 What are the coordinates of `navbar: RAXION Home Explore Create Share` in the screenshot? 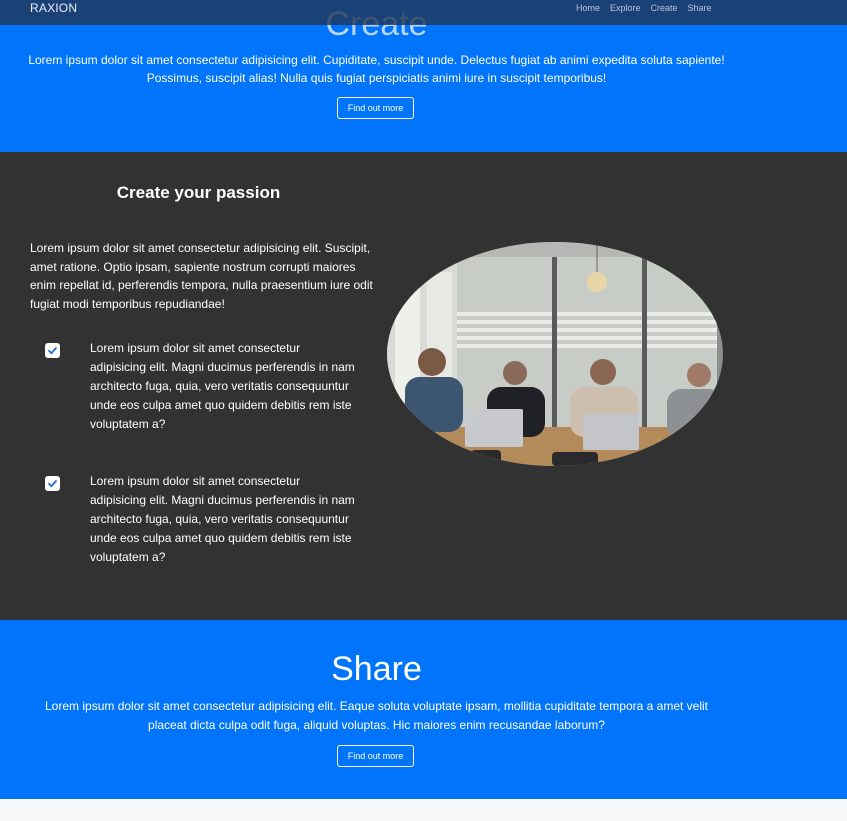 It's located at (423, 12).